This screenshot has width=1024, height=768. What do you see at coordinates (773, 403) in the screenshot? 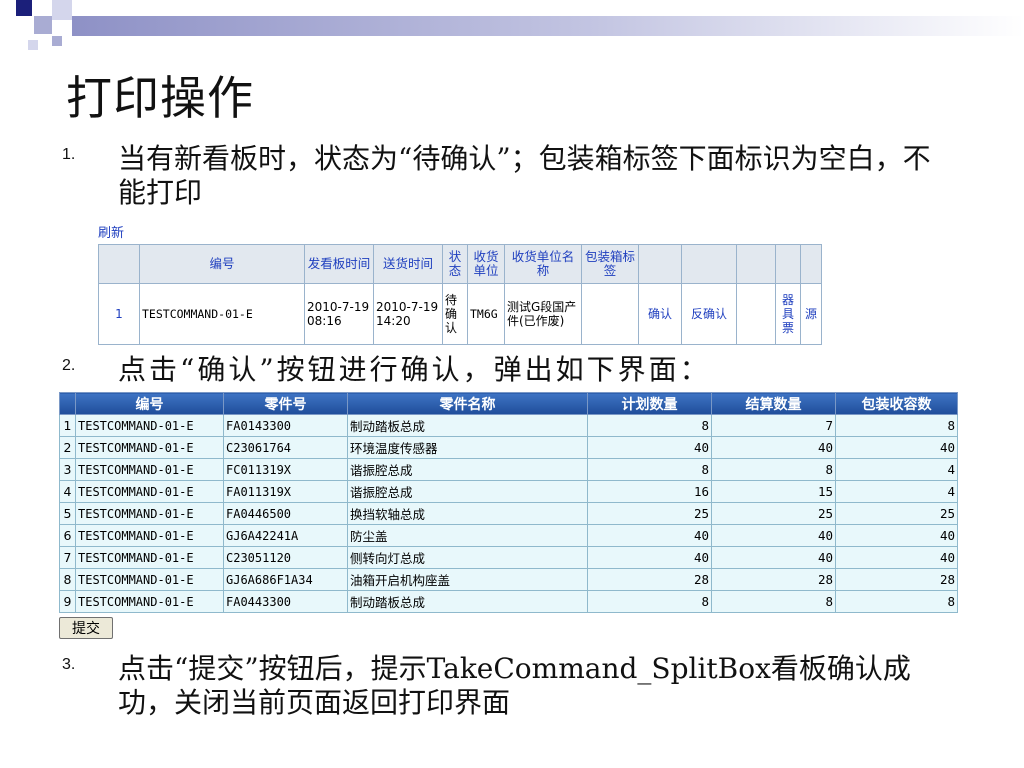
I see `column-header: 结算数量` at bounding box center [773, 403].